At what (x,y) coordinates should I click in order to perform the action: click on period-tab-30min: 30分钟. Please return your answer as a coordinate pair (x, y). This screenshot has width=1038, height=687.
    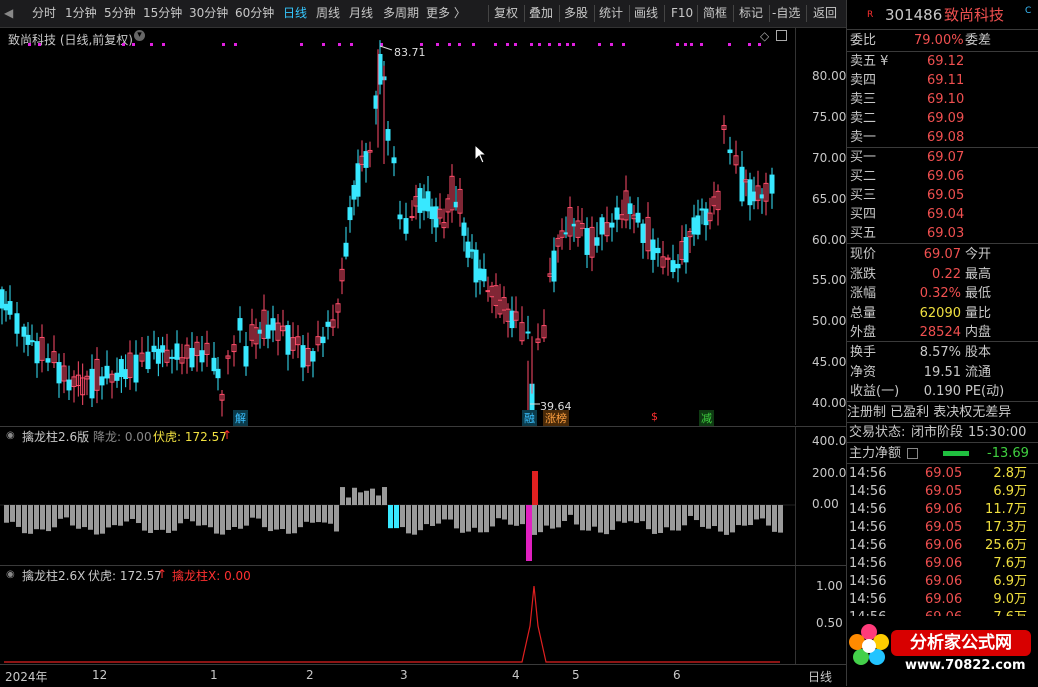
    Looking at the image, I should click on (208, 13).